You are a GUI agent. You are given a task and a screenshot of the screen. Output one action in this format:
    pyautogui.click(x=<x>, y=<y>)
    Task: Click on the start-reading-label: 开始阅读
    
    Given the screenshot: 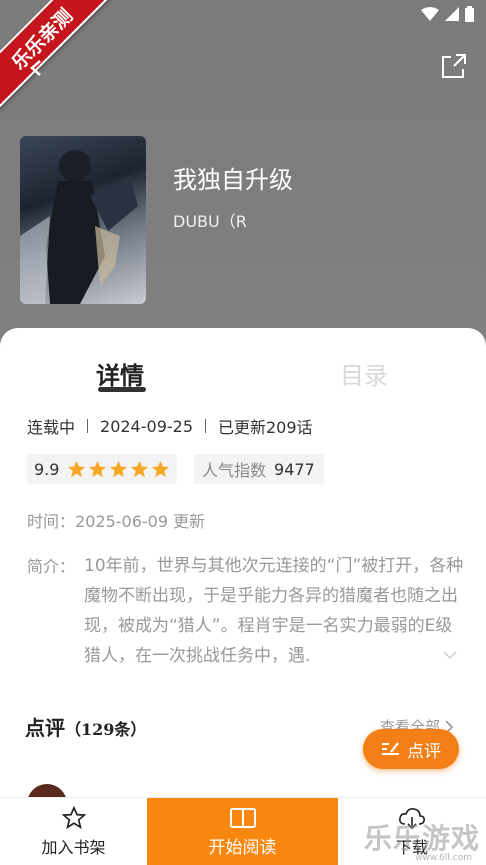 What is the action you would take?
    pyautogui.click(x=242, y=847)
    